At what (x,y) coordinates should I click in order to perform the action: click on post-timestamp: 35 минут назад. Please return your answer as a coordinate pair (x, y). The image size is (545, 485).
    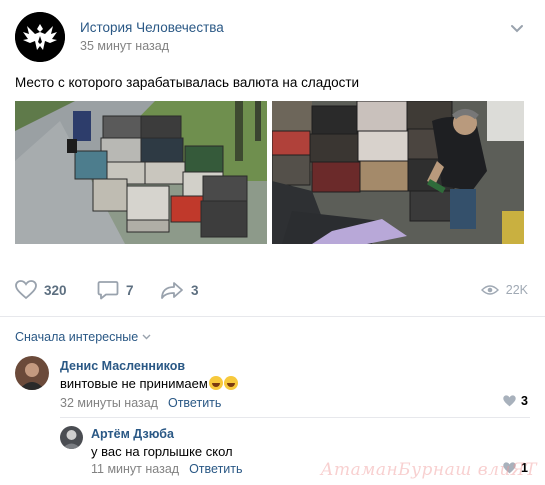
    Looking at the image, I should click on (124, 46).